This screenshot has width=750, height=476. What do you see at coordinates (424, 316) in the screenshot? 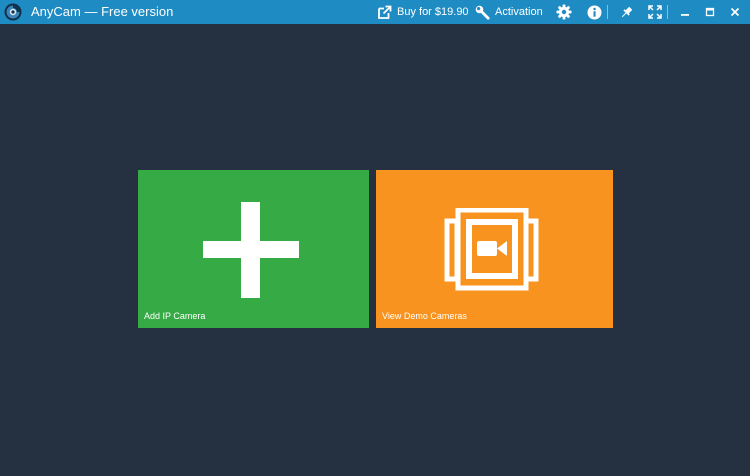
I see `view-demo-cameras-label: View Demo Cameras` at bounding box center [424, 316].